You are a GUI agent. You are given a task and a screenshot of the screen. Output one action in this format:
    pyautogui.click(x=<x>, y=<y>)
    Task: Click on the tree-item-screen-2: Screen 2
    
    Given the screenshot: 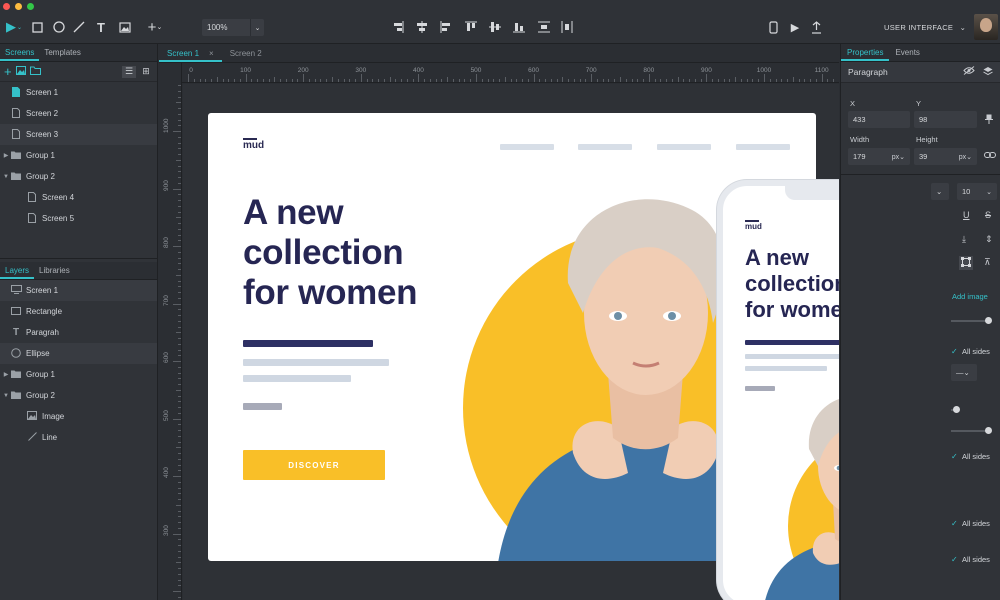 What is the action you would take?
    pyautogui.click(x=78, y=113)
    